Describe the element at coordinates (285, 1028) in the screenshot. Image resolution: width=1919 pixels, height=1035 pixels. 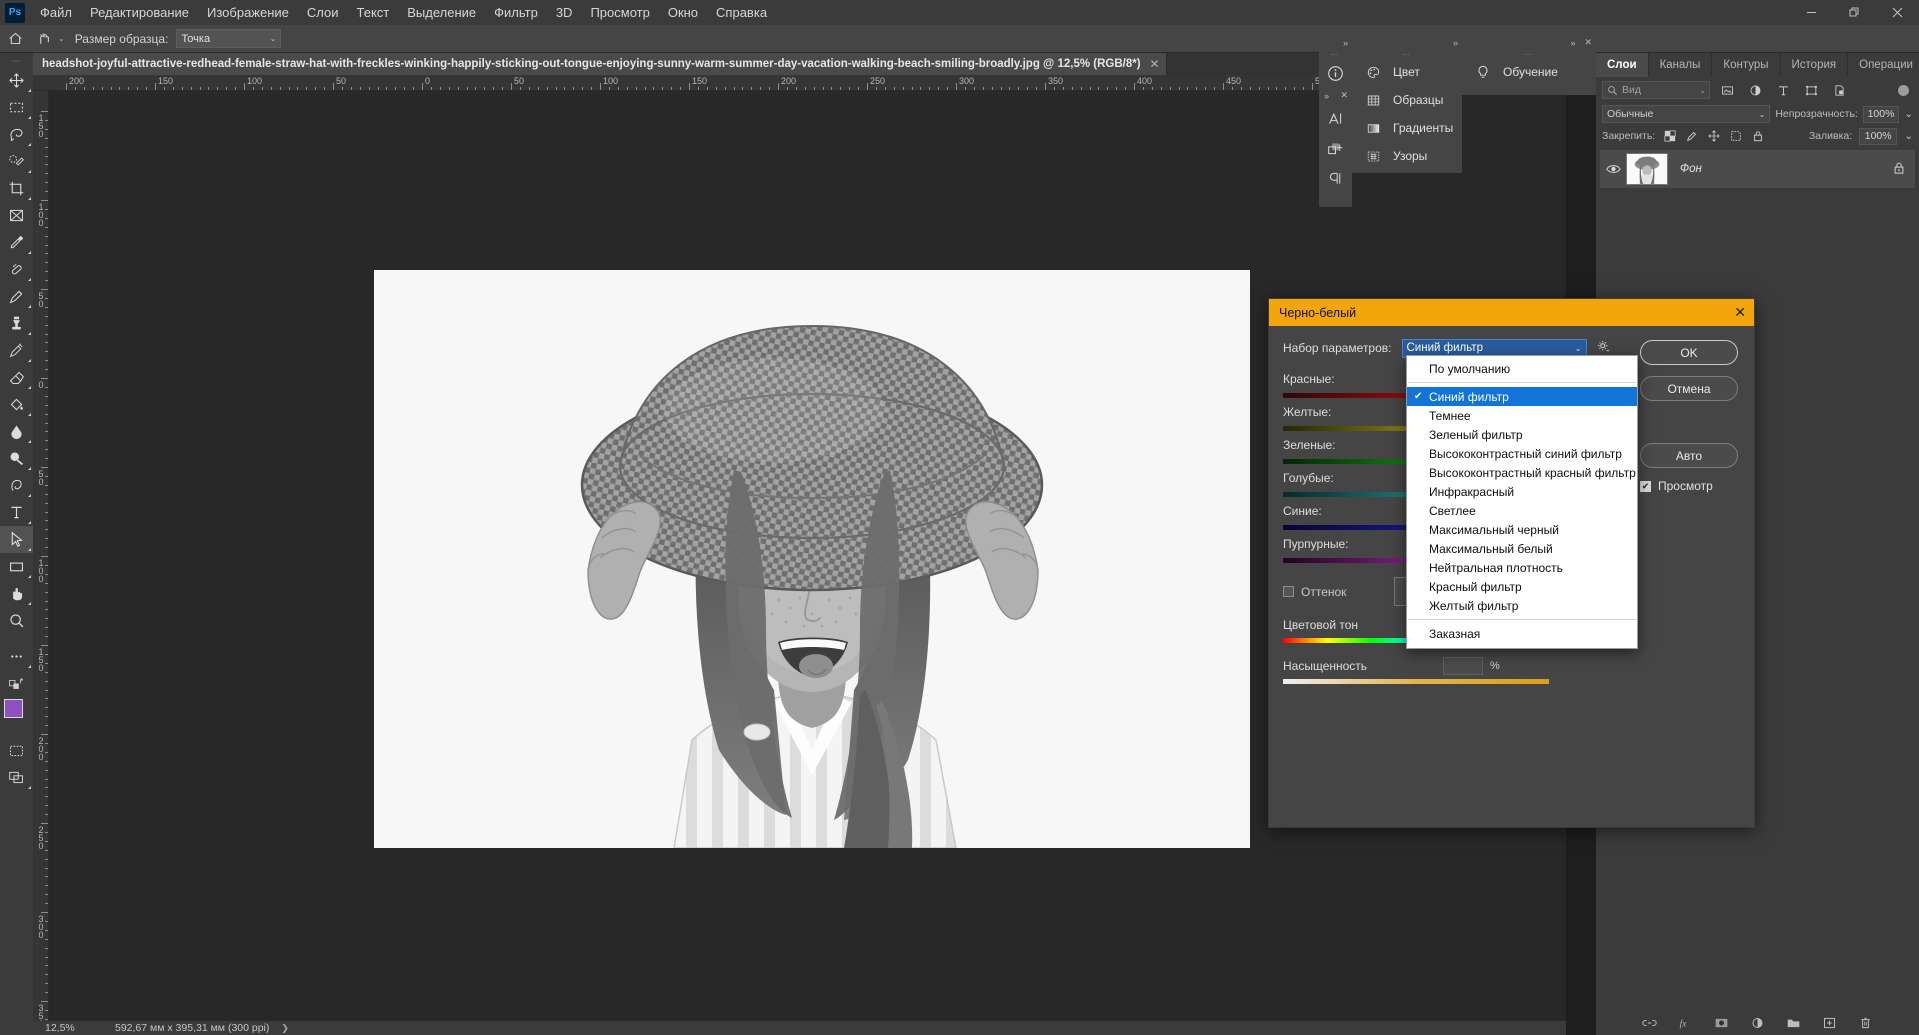
I see `status-arrow-icon: ❯` at that location.